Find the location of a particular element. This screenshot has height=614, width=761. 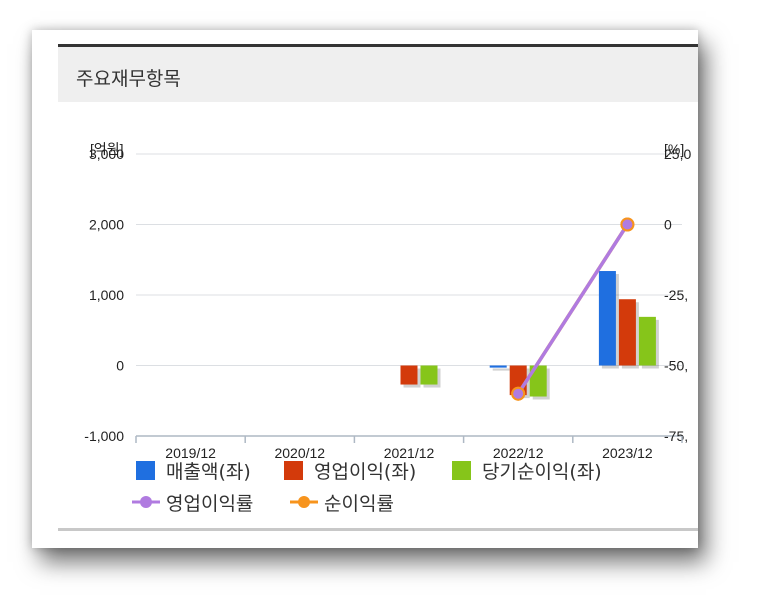

legend-label: 영업이익률 is located at coordinates (209, 504).